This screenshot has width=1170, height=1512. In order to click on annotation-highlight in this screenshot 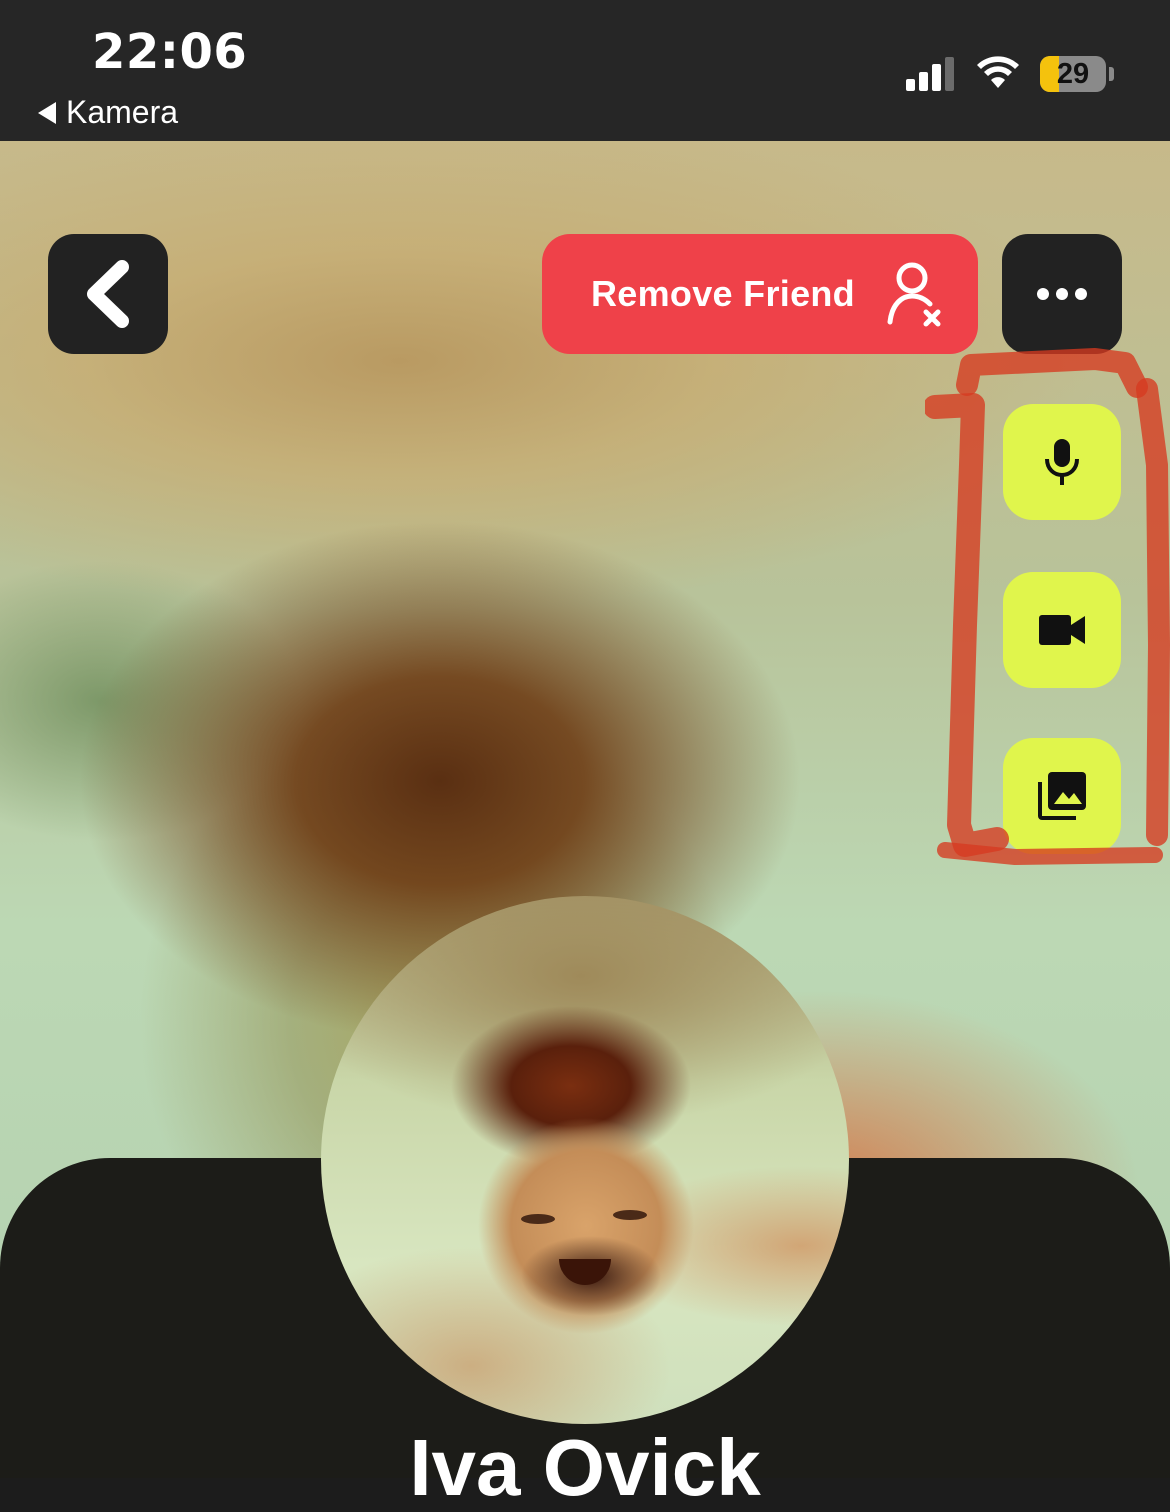, I will do `click(1047, 606)`.